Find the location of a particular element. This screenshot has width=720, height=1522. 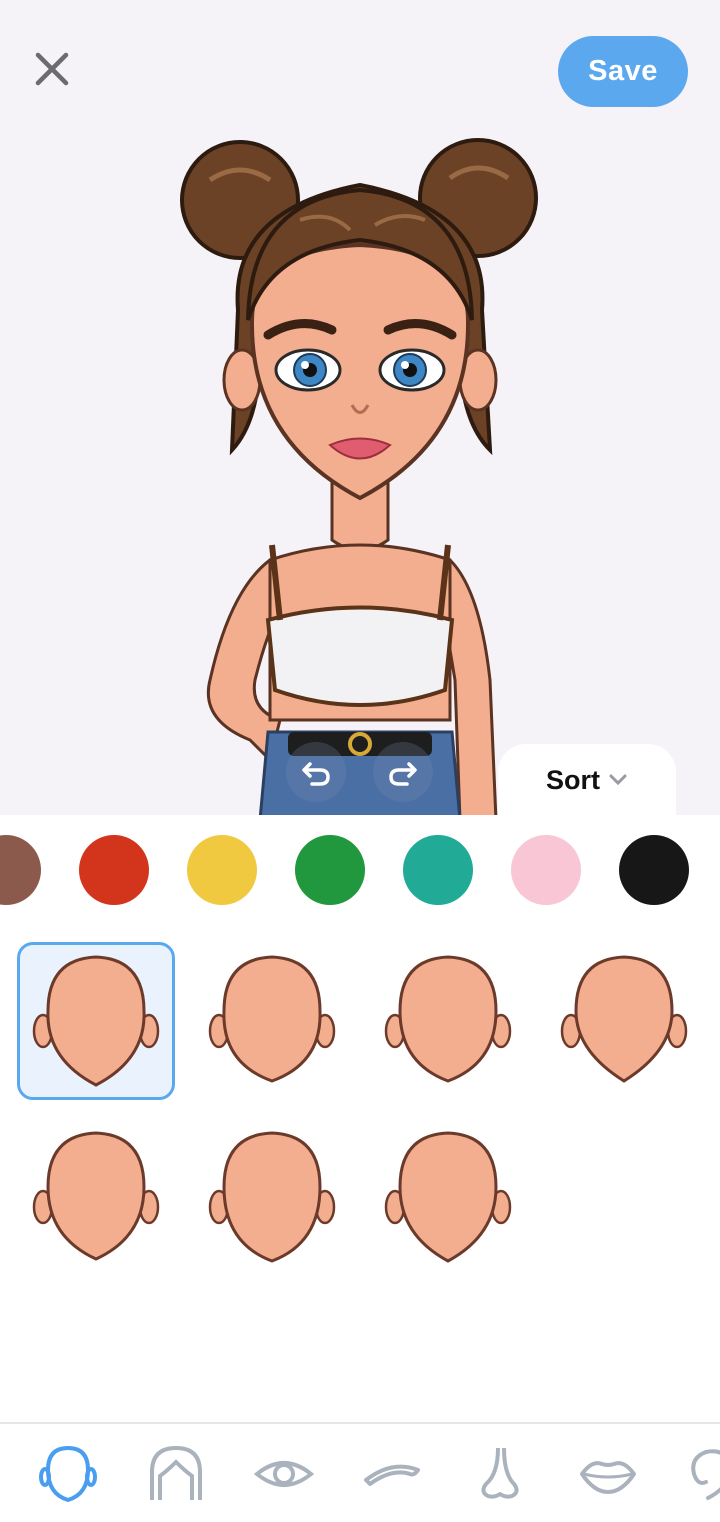

color-swatch-yellow is located at coordinates (222, 870).